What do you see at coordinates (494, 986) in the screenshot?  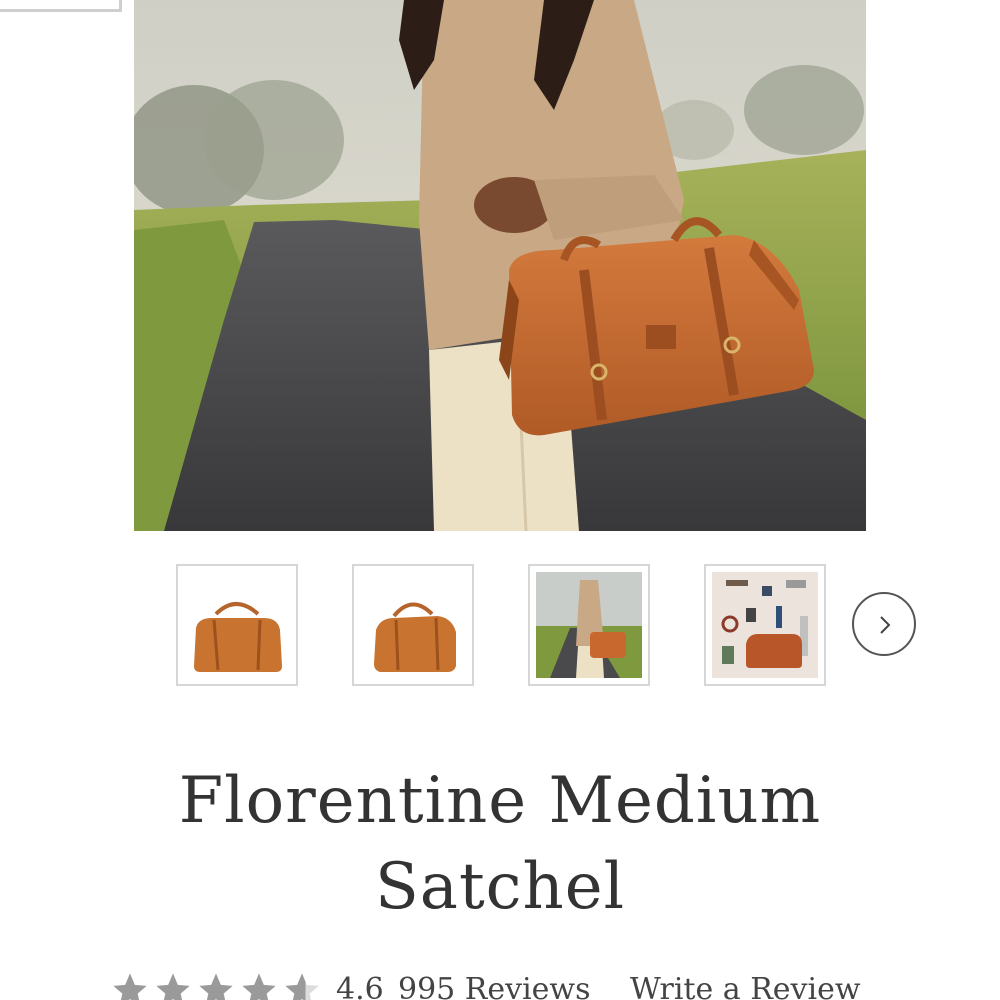 I see `reviews-link: 995 Reviews` at bounding box center [494, 986].